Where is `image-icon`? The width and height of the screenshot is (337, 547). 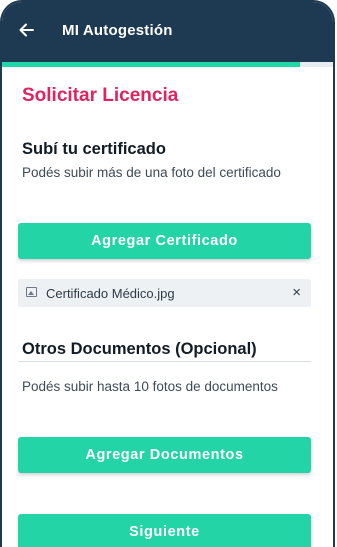 image-icon is located at coordinates (31, 292).